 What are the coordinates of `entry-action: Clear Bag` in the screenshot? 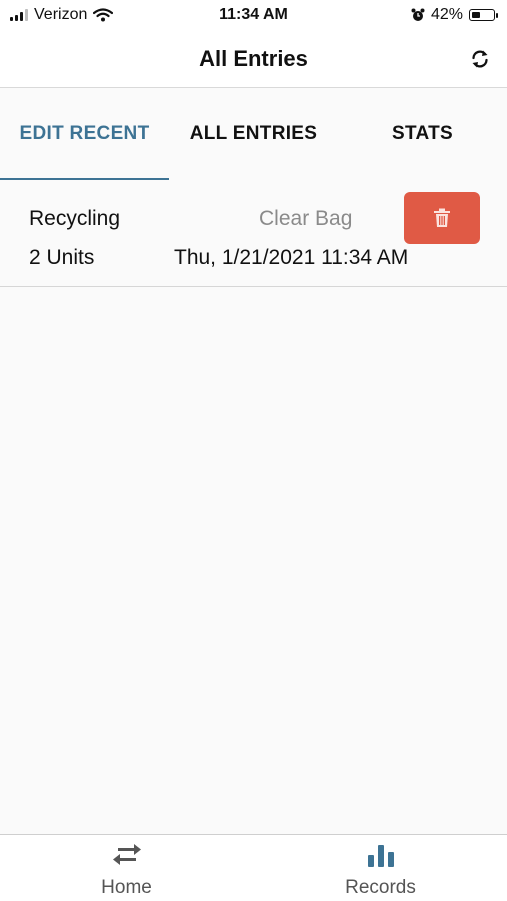 It's located at (306, 218).